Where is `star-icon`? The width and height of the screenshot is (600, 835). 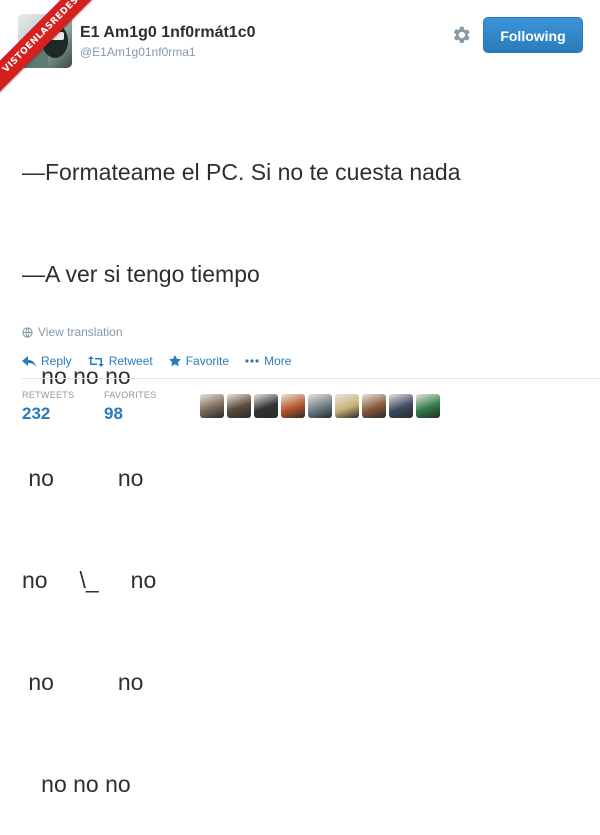 star-icon is located at coordinates (174, 361).